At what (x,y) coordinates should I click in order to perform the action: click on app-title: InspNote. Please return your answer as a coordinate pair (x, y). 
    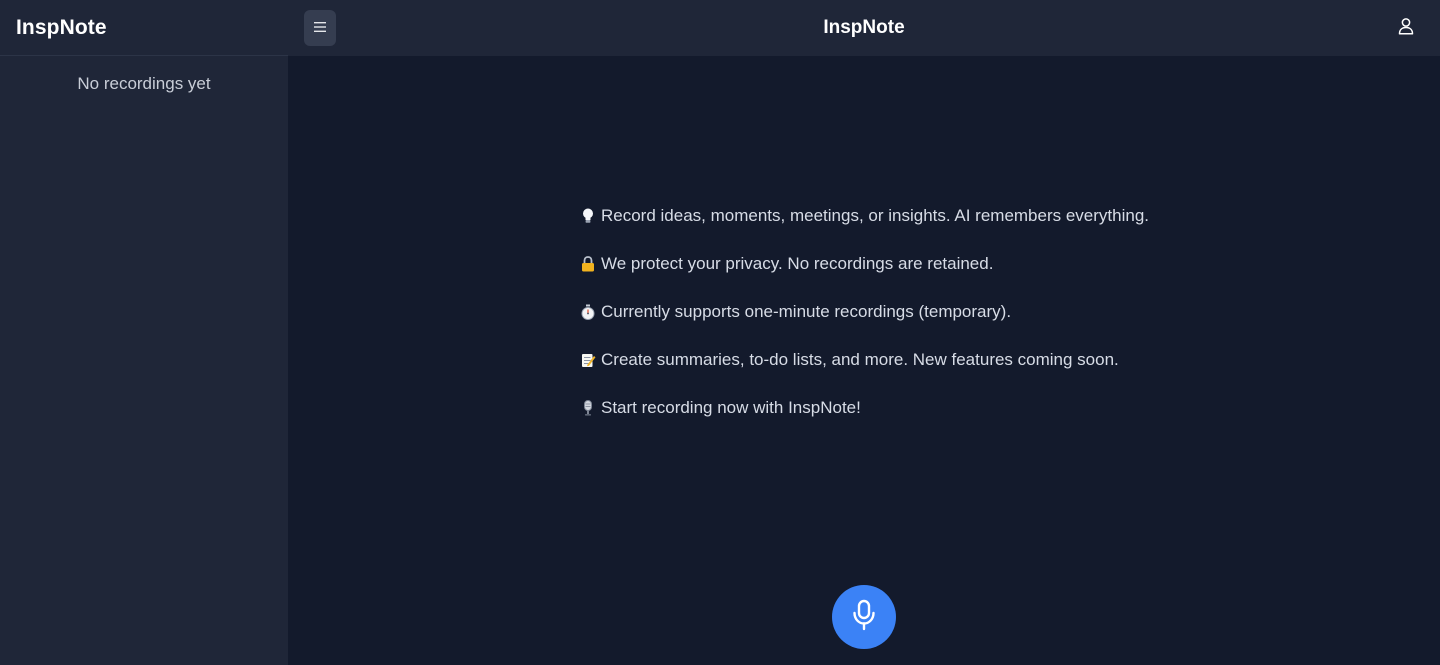
    Looking at the image, I should click on (864, 27).